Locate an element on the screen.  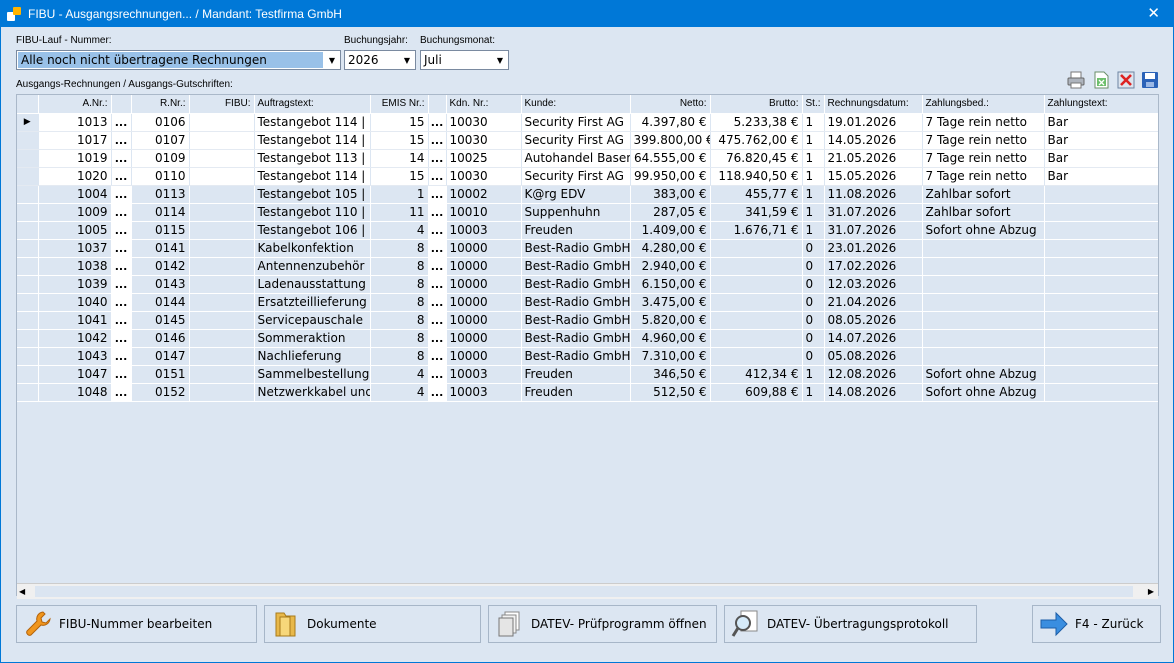
cell-rnr: 0107 is located at coordinates (160, 140).